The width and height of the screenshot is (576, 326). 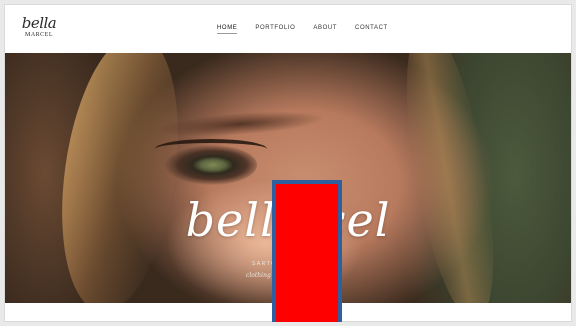 What do you see at coordinates (275, 29) in the screenshot?
I see `nav-portfolio: PORTFOLIO` at bounding box center [275, 29].